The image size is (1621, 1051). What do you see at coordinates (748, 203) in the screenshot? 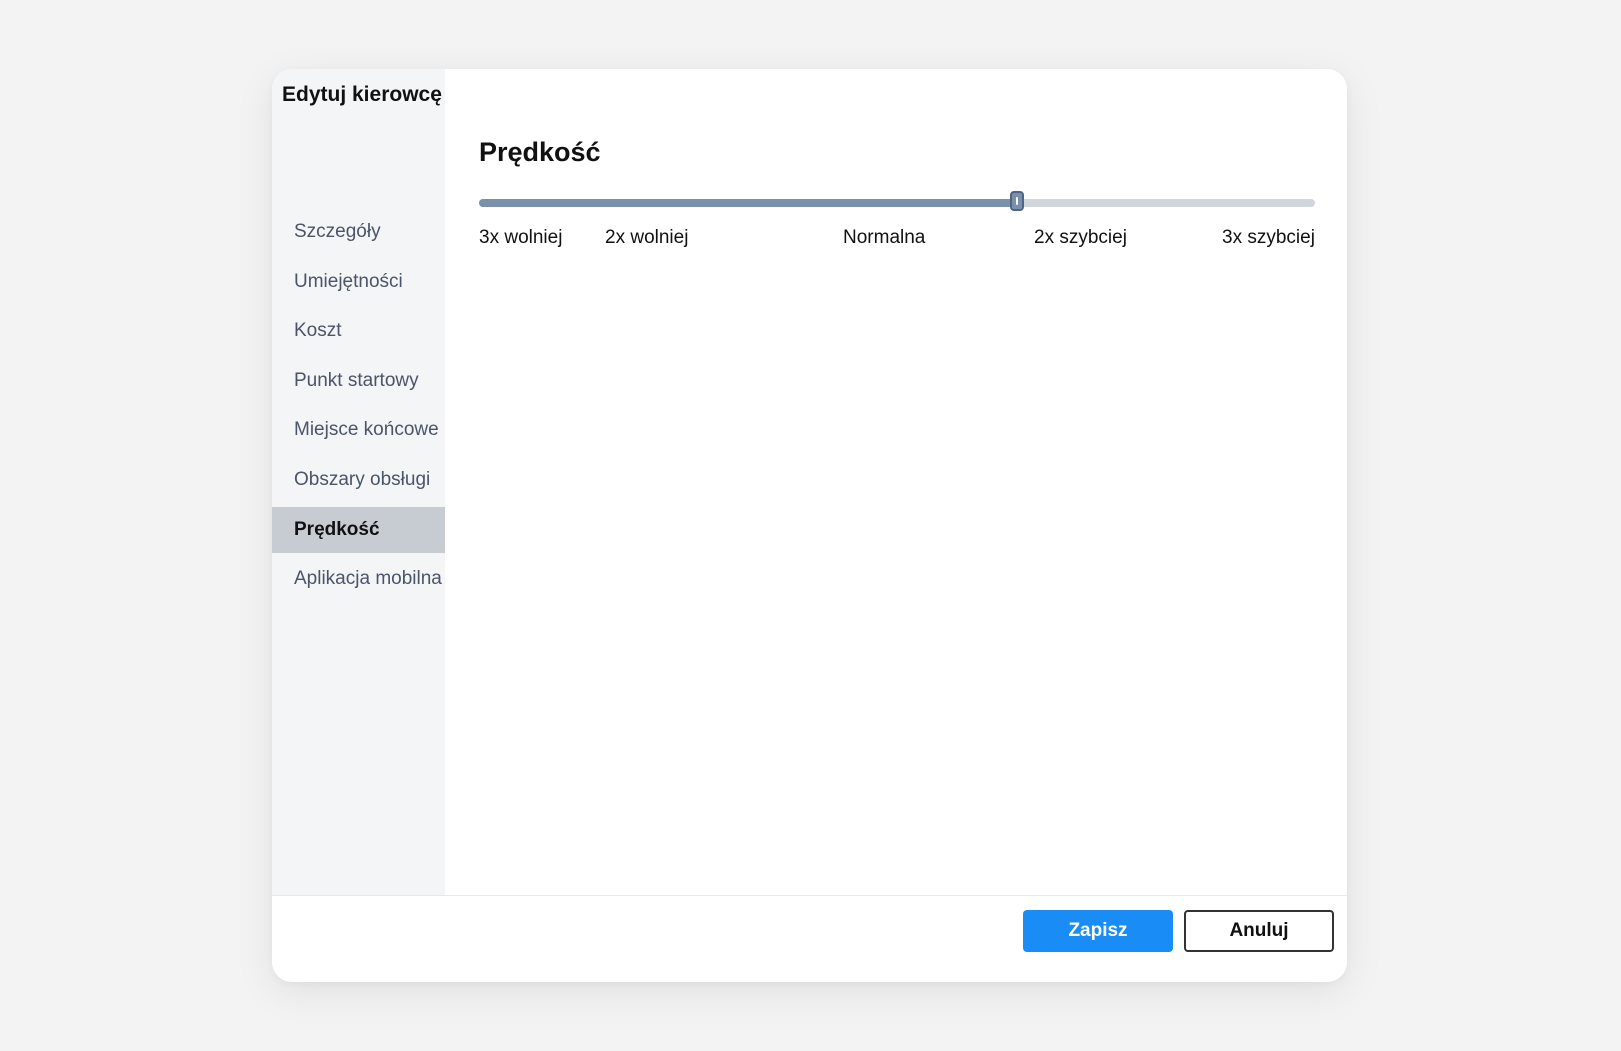
I see `slider-fill` at bounding box center [748, 203].